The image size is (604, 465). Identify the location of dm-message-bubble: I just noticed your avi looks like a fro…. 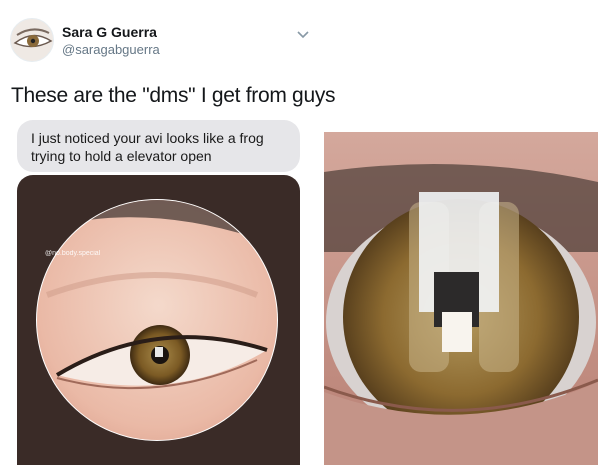
(158, 146).